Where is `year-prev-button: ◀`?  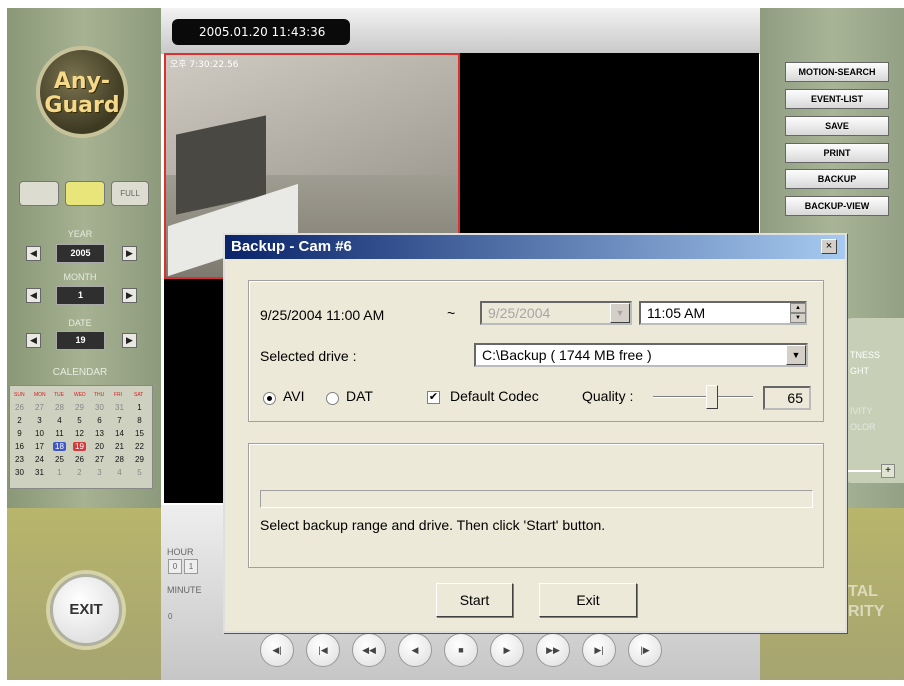 year-prev-button: ◀ is located at coordinates (33, 253).